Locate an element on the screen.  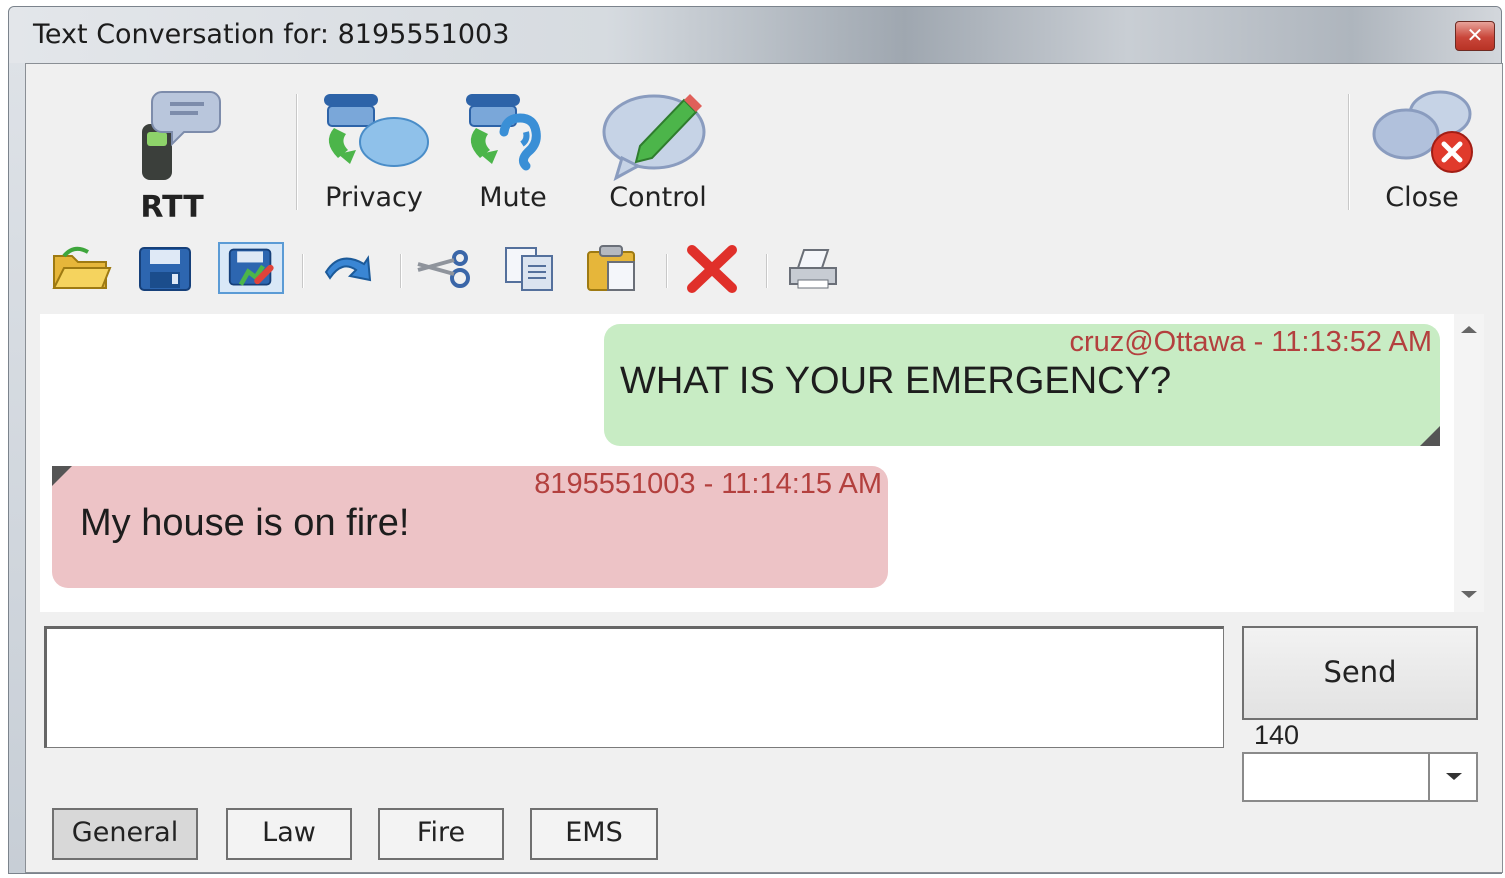
delete-icon is located at coordinates (711, 268).